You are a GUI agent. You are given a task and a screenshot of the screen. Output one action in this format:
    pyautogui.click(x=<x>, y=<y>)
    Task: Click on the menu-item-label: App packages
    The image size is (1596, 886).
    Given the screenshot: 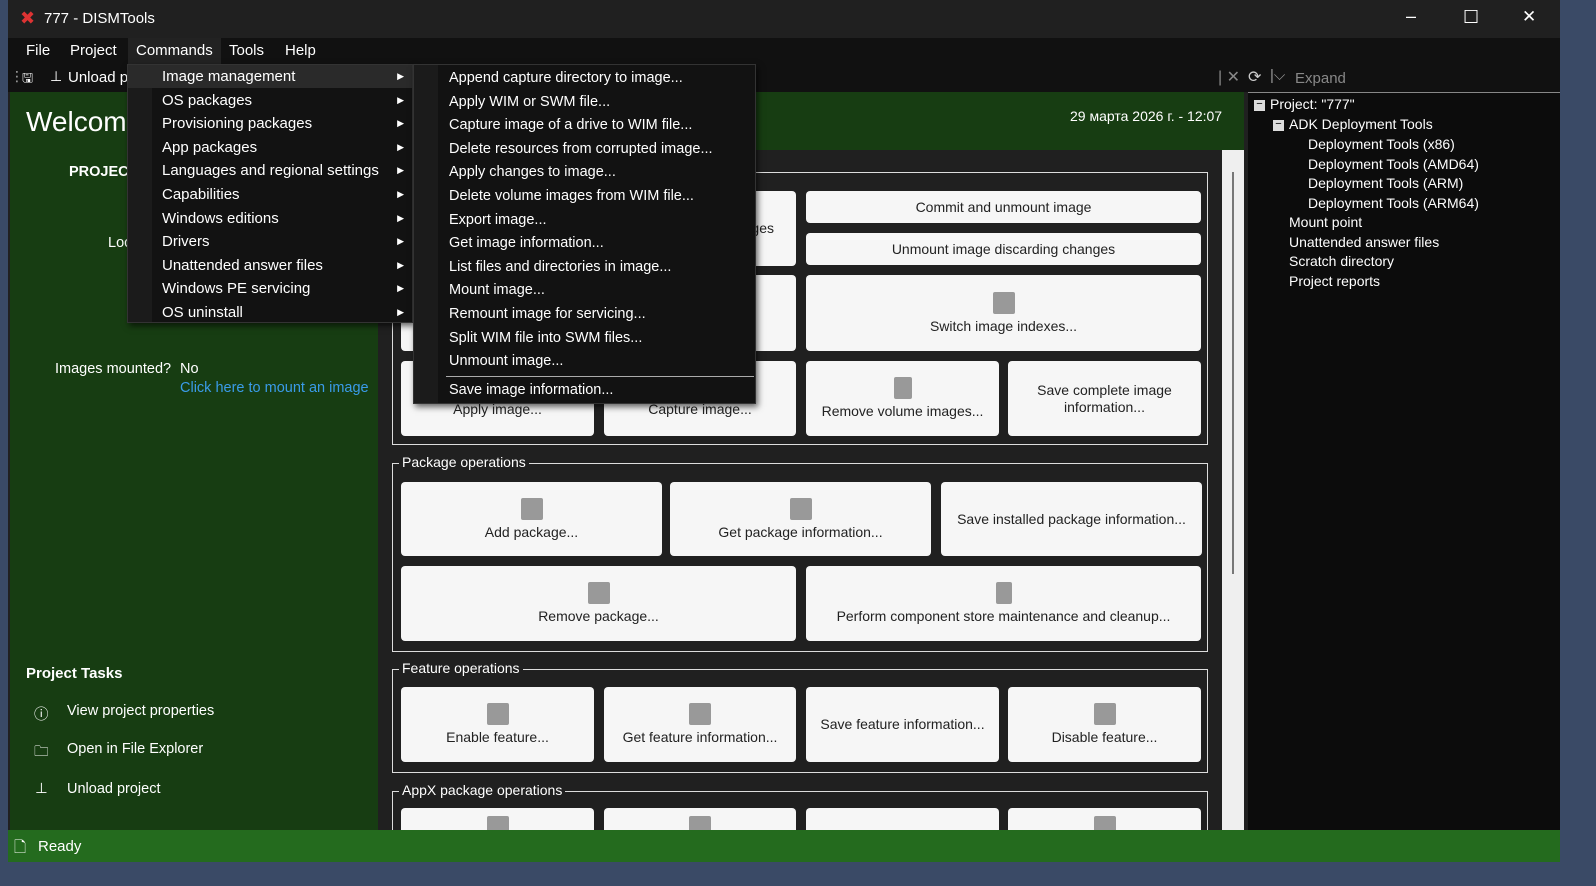 What is the action you would take?
    pyautogui.click(x=210, y=147)
    